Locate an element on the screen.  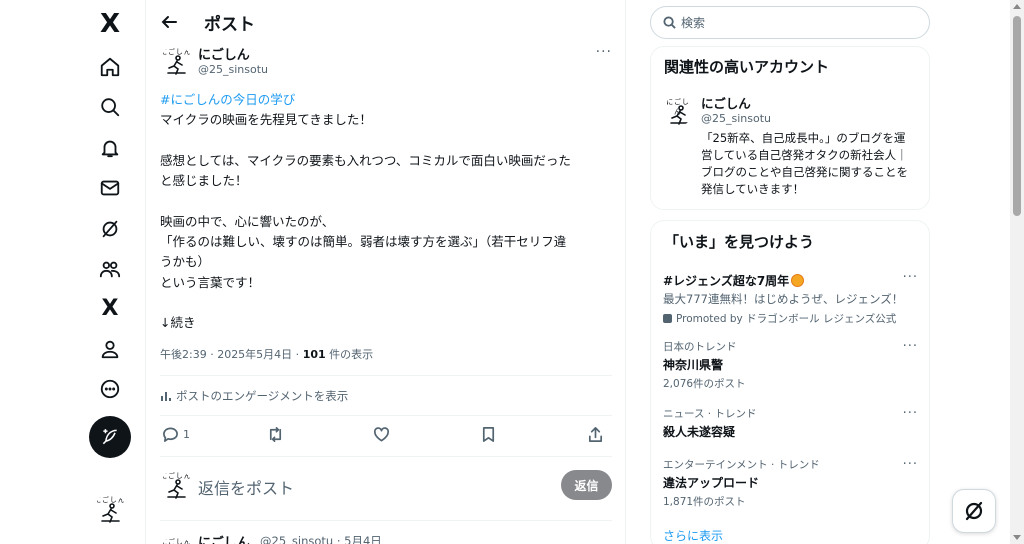
post-line: という言葉です！ is located at coordinates (210, 282).